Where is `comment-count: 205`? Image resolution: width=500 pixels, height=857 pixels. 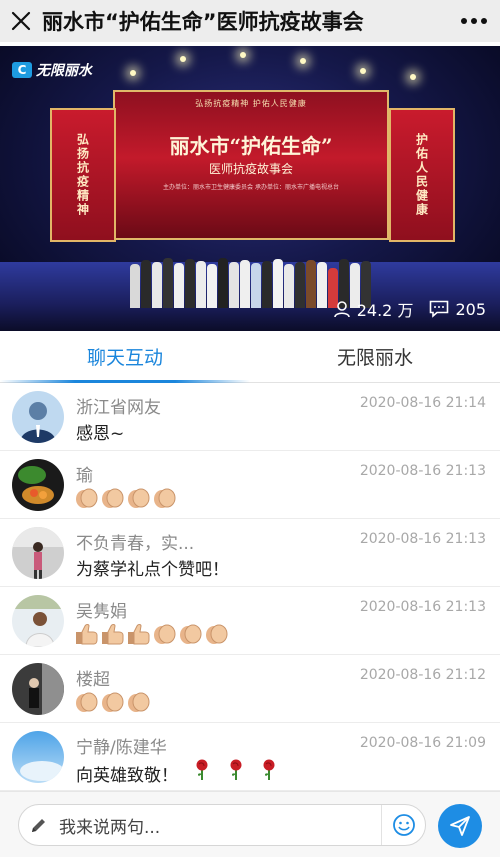 comment-count: 205 is located at coordinates (457, 309).